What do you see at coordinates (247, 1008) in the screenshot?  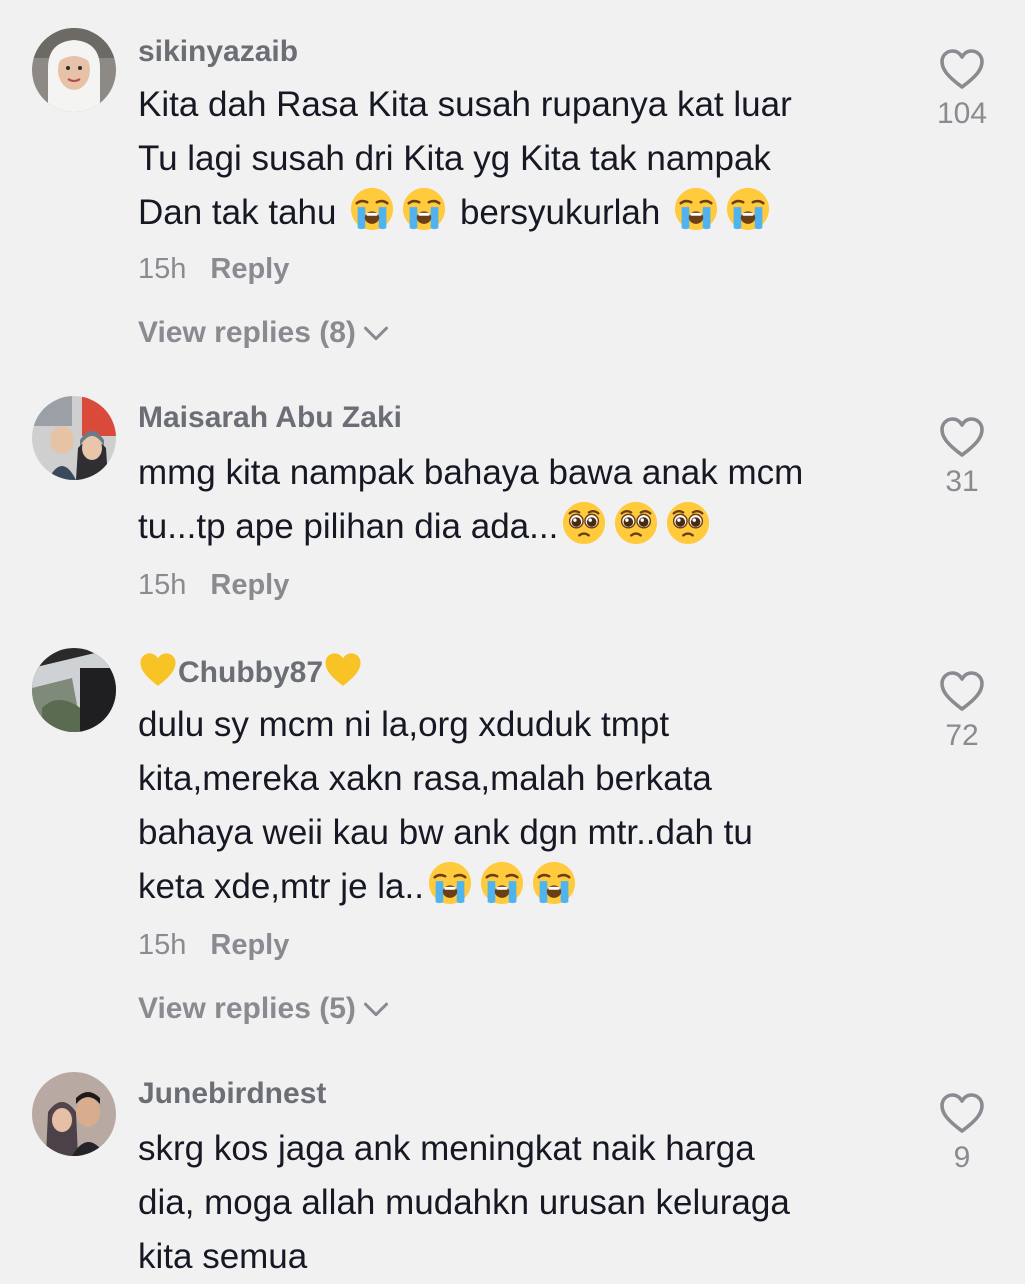 I see `view-replies-label: View replies (5)` at bounding box center [247, 1008].